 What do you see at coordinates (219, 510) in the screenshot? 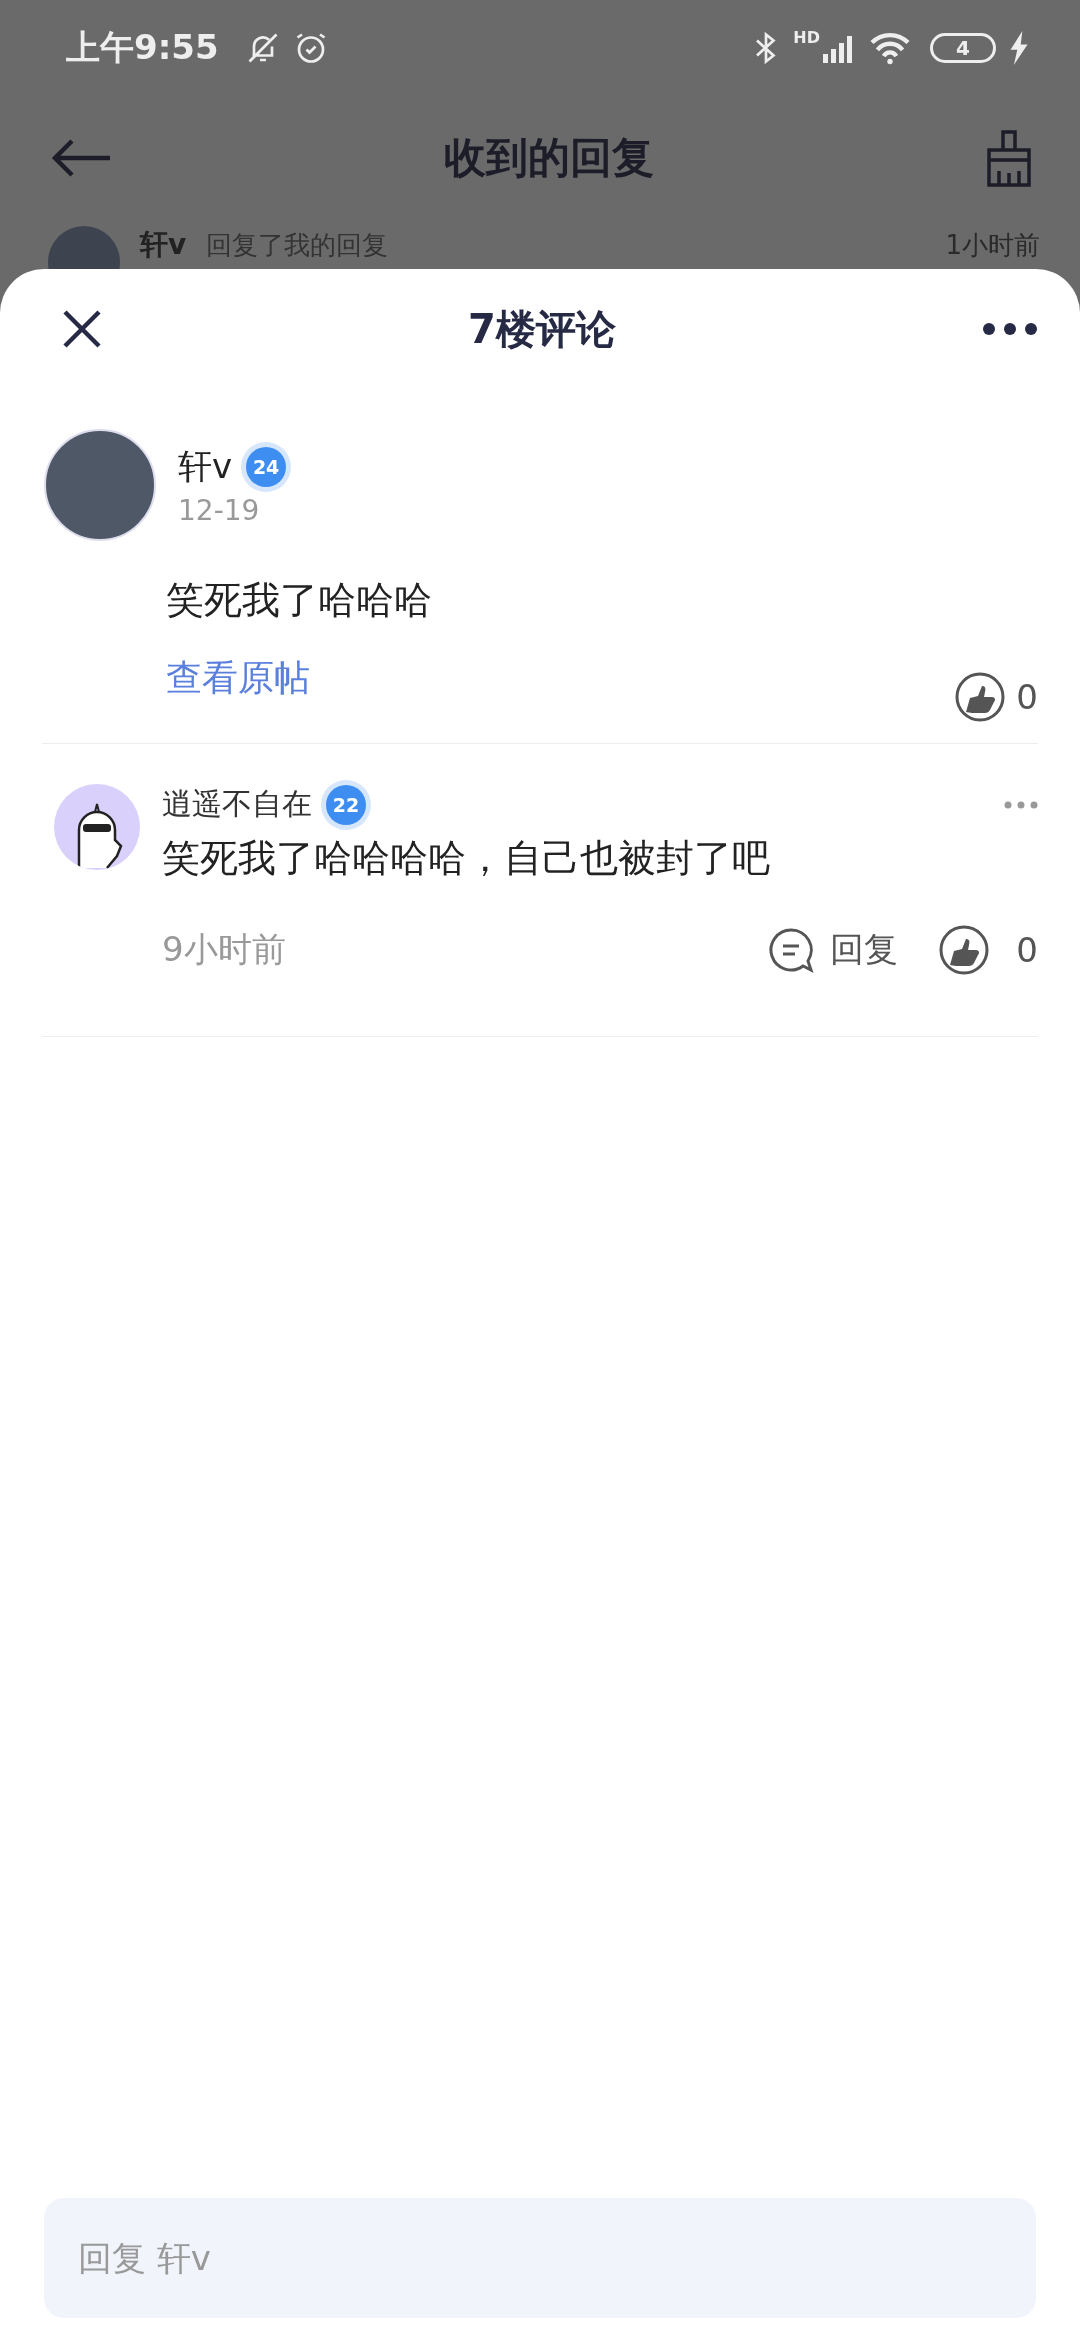
I see `comment-date: 12-19` at bounding box center [219, 510].